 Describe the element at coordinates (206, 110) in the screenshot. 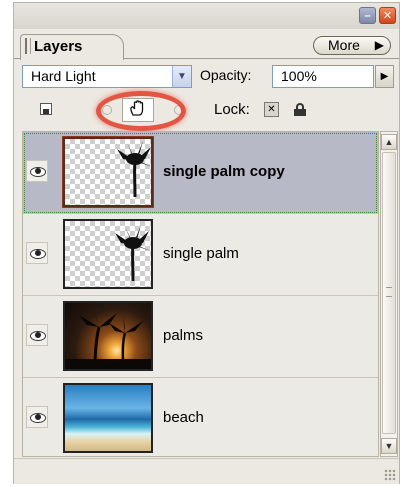

I see `lock-toolbar: Lock: ✕` at that location.